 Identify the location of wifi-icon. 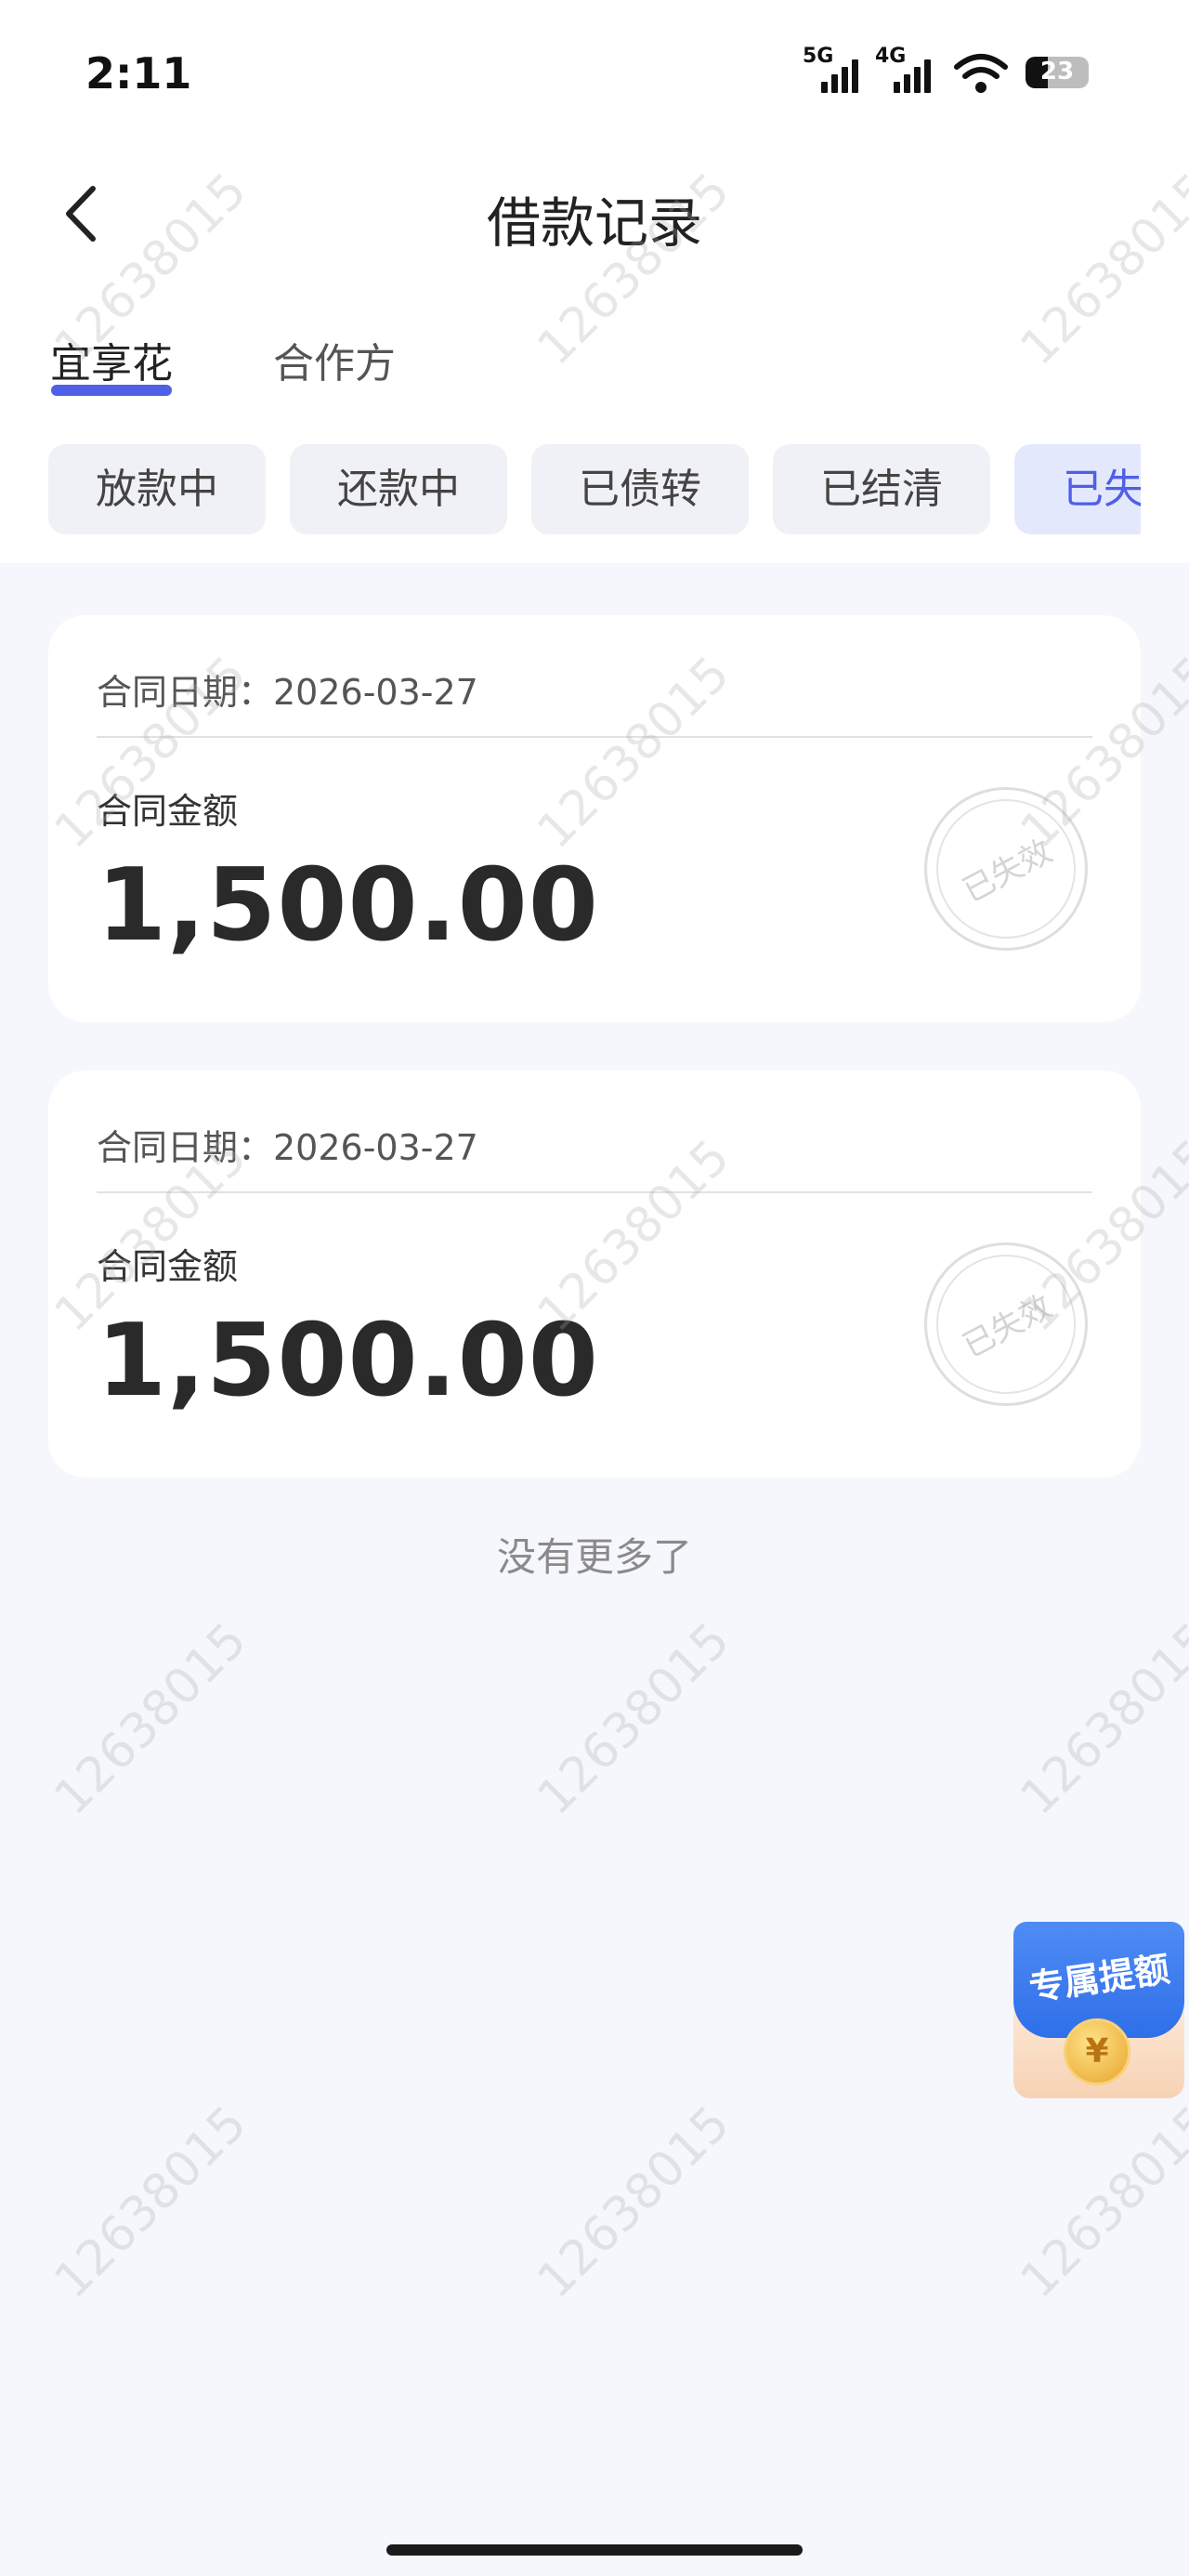
(981, 73).